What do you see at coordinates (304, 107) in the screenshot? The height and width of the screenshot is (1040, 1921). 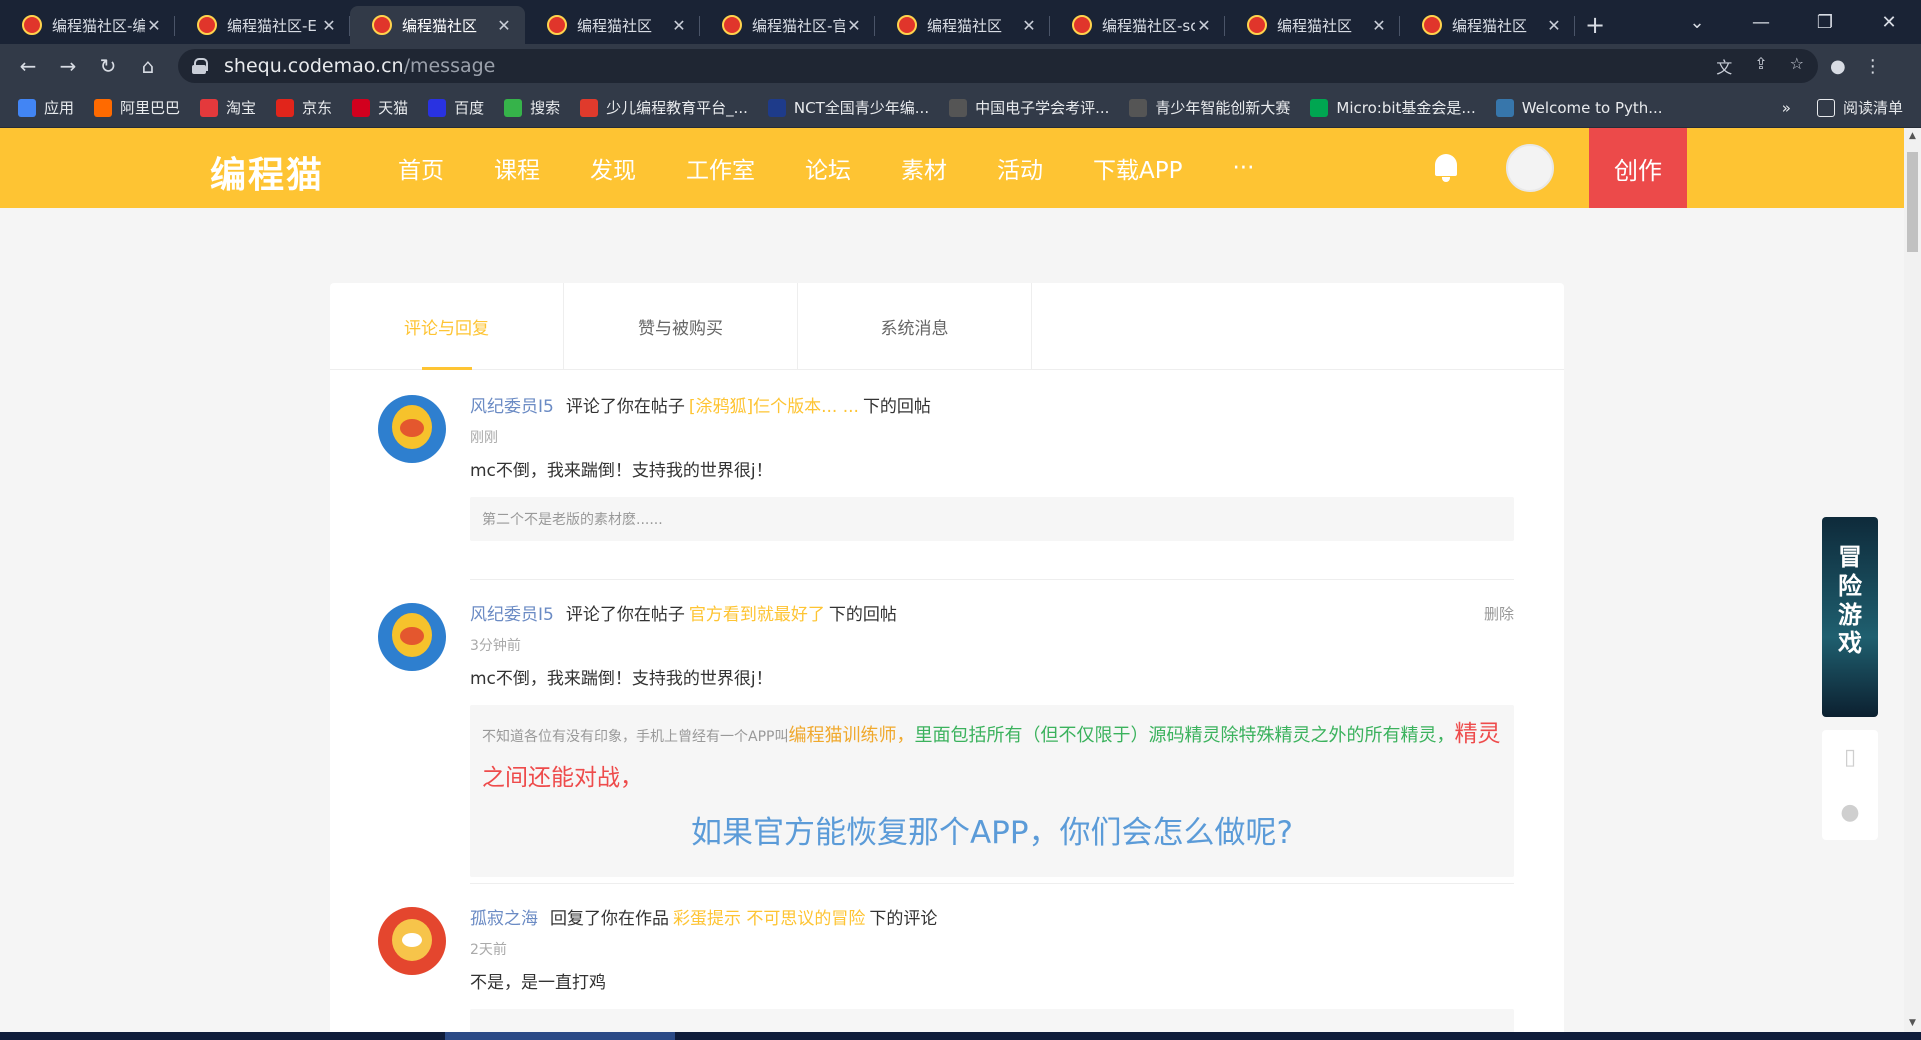 I see `bookmark-item: 京东` at bounding box center [304, 107].